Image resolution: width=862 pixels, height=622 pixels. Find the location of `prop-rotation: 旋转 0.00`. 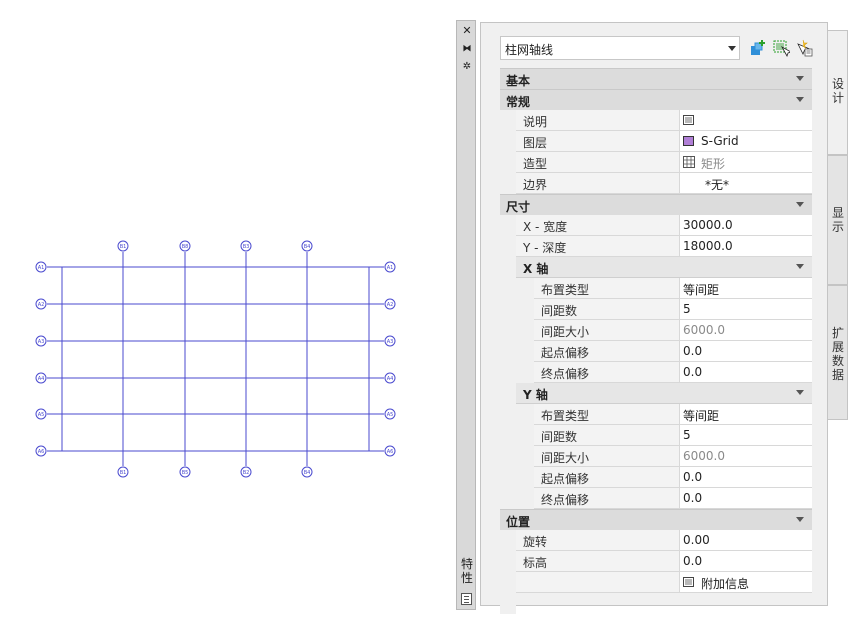

prop-rotation: 旋转 0.00 is located at coordinates (664, 540).